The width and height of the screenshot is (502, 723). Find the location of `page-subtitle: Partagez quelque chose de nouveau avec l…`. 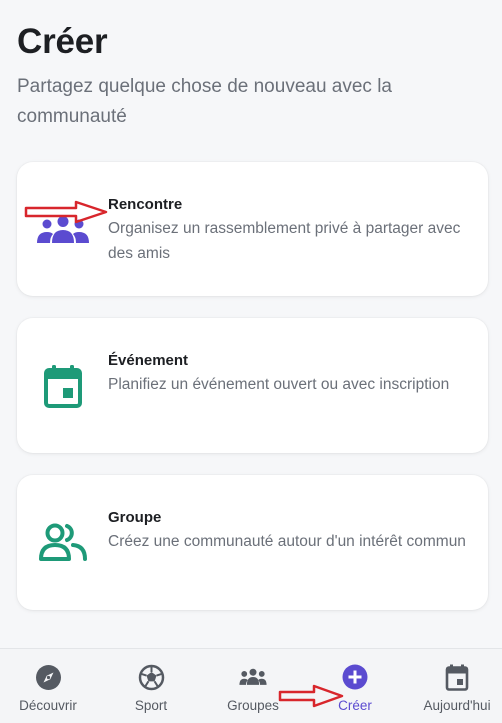

page-subtitle: Partagez quelque chose de nouveau avec l… is located at coordinates (204, 101).